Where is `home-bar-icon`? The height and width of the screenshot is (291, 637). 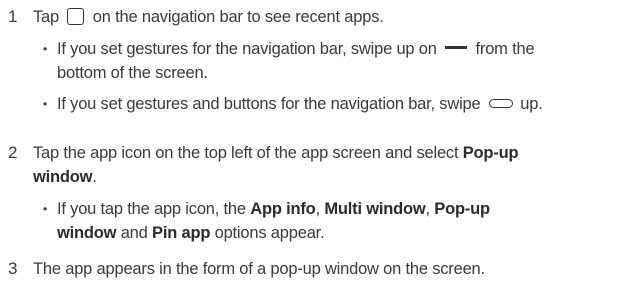
home-bar-icon is located at coordinates (456, 48).